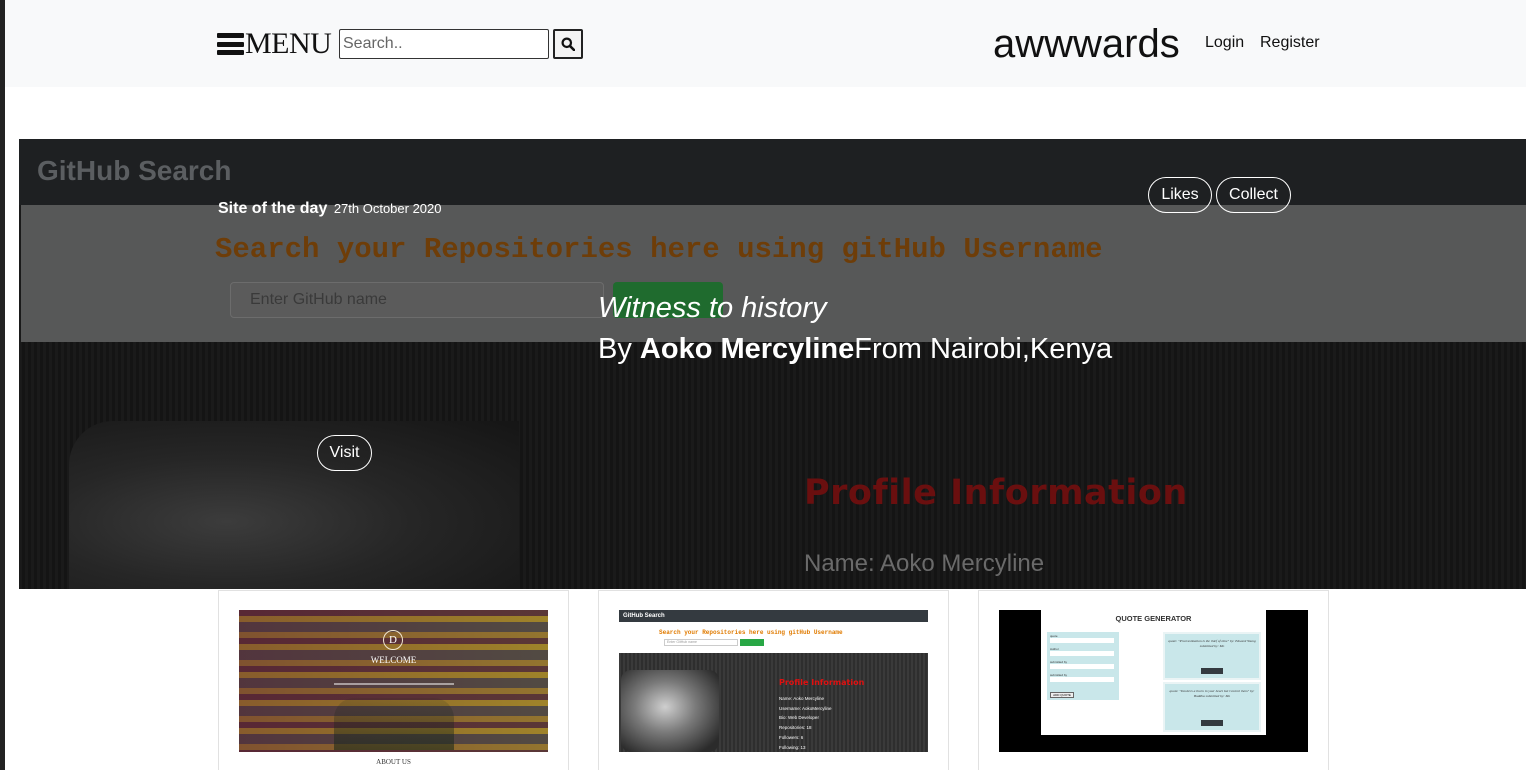 The image size is (1526, 770). I want to click on screenshot-header: GitHub Search, so click(772, 172).